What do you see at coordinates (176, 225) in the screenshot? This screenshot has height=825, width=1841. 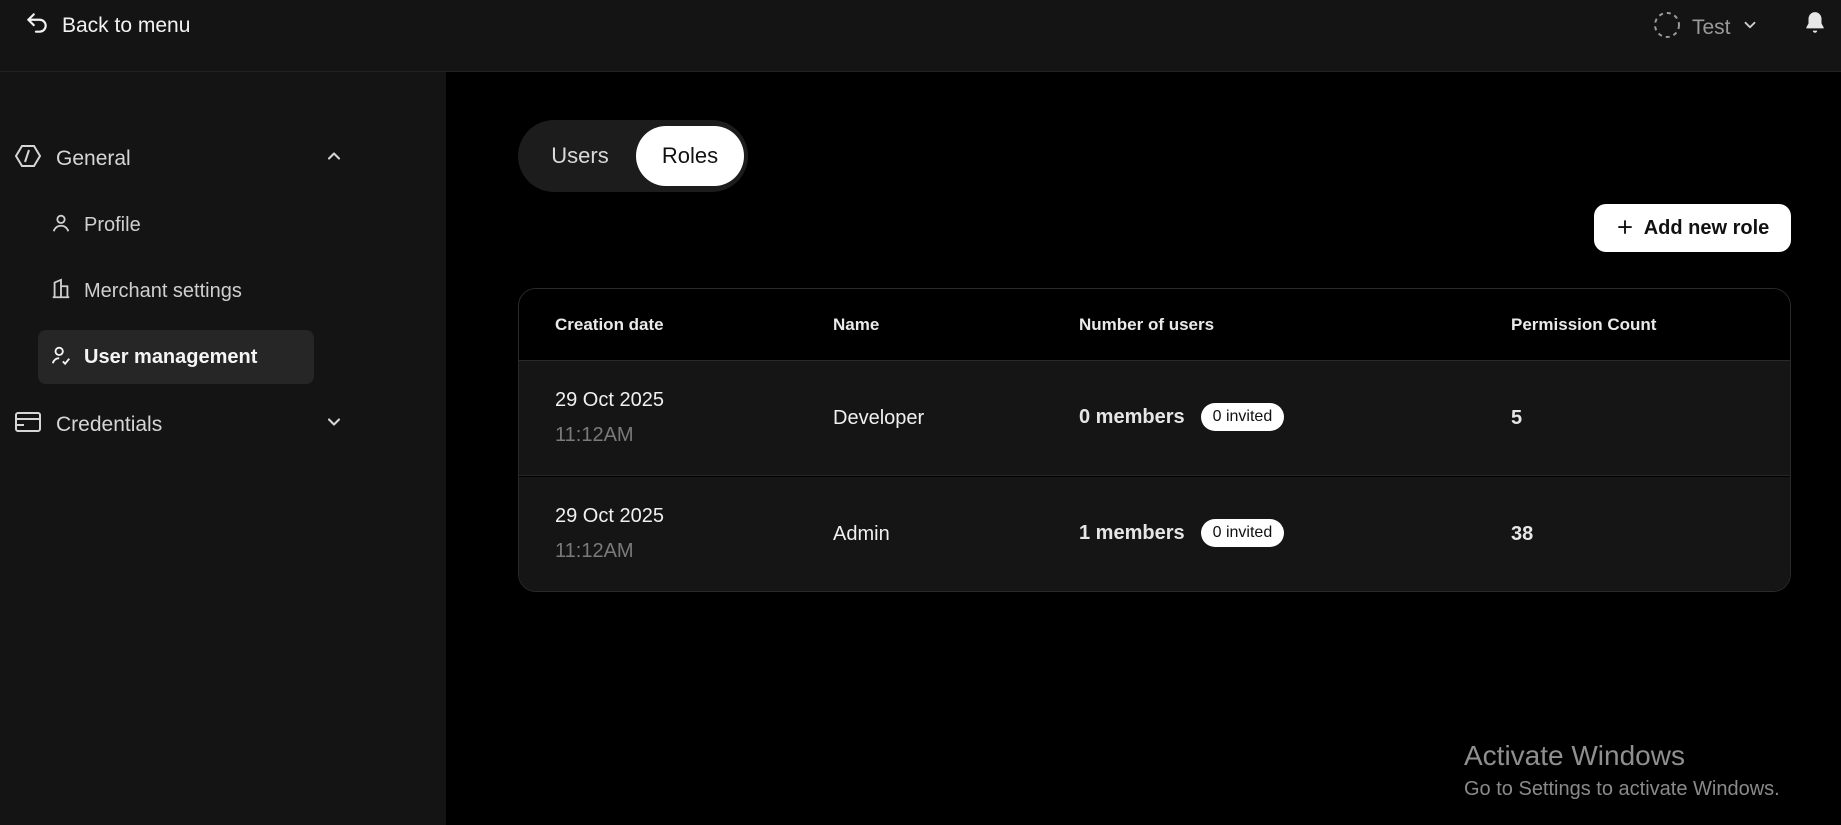 I see `sidebar-item-profile: Profile` at bounding box center [176, 225].